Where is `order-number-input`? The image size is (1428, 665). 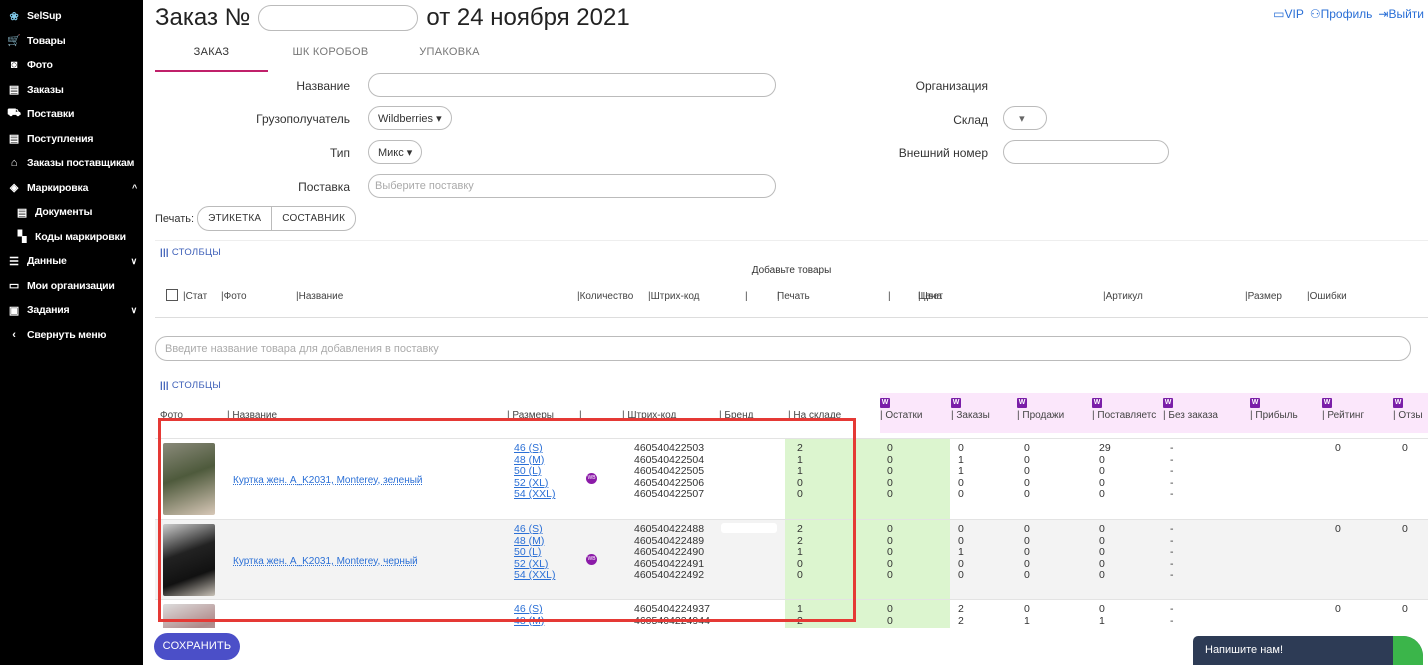
order-number-input is located at coordinates (338, 18).